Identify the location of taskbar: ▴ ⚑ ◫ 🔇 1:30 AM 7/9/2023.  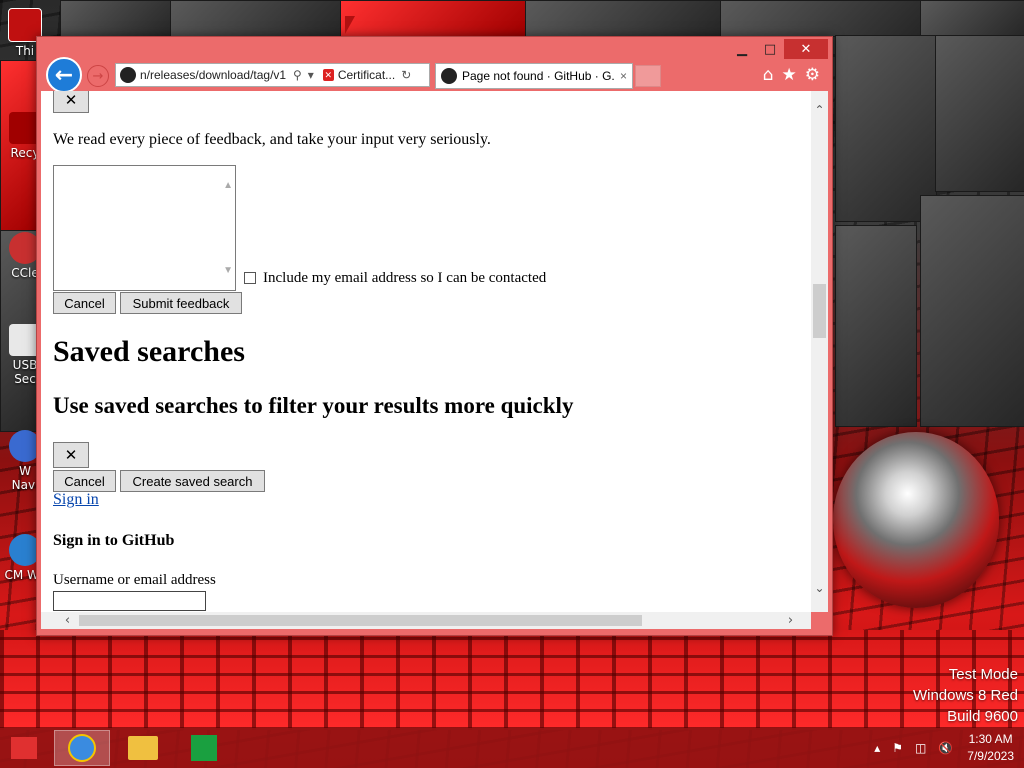
(512, 748).